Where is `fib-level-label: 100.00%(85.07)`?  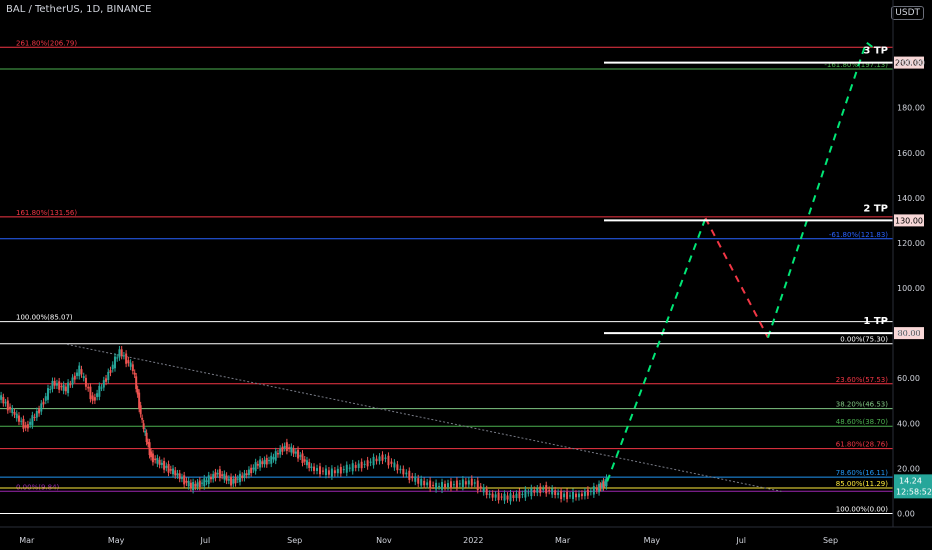 fib-level-label: 100.00%(85.07) is located at coordinates (44, 318).